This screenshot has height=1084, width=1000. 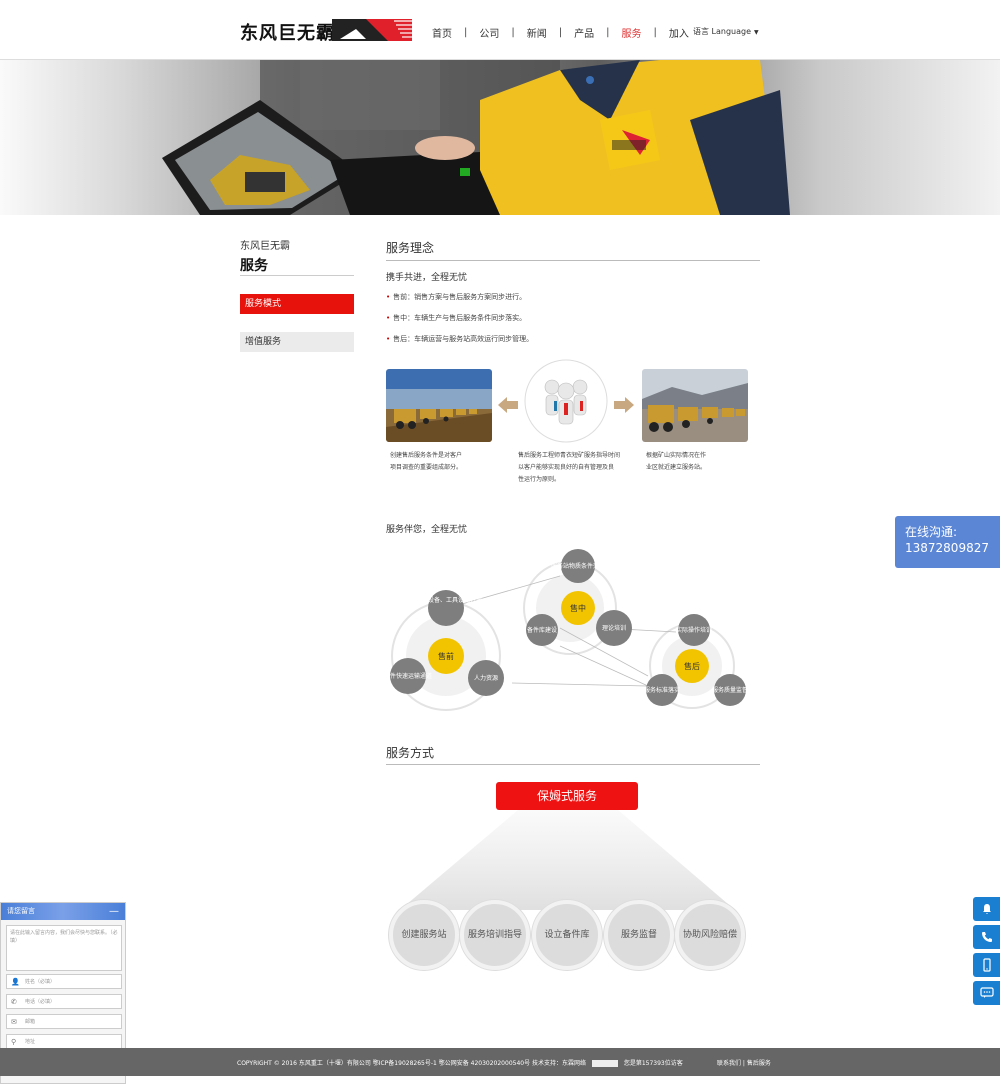 I want to click on message-widget-title: 请您留言, so click(x=21, y=911).